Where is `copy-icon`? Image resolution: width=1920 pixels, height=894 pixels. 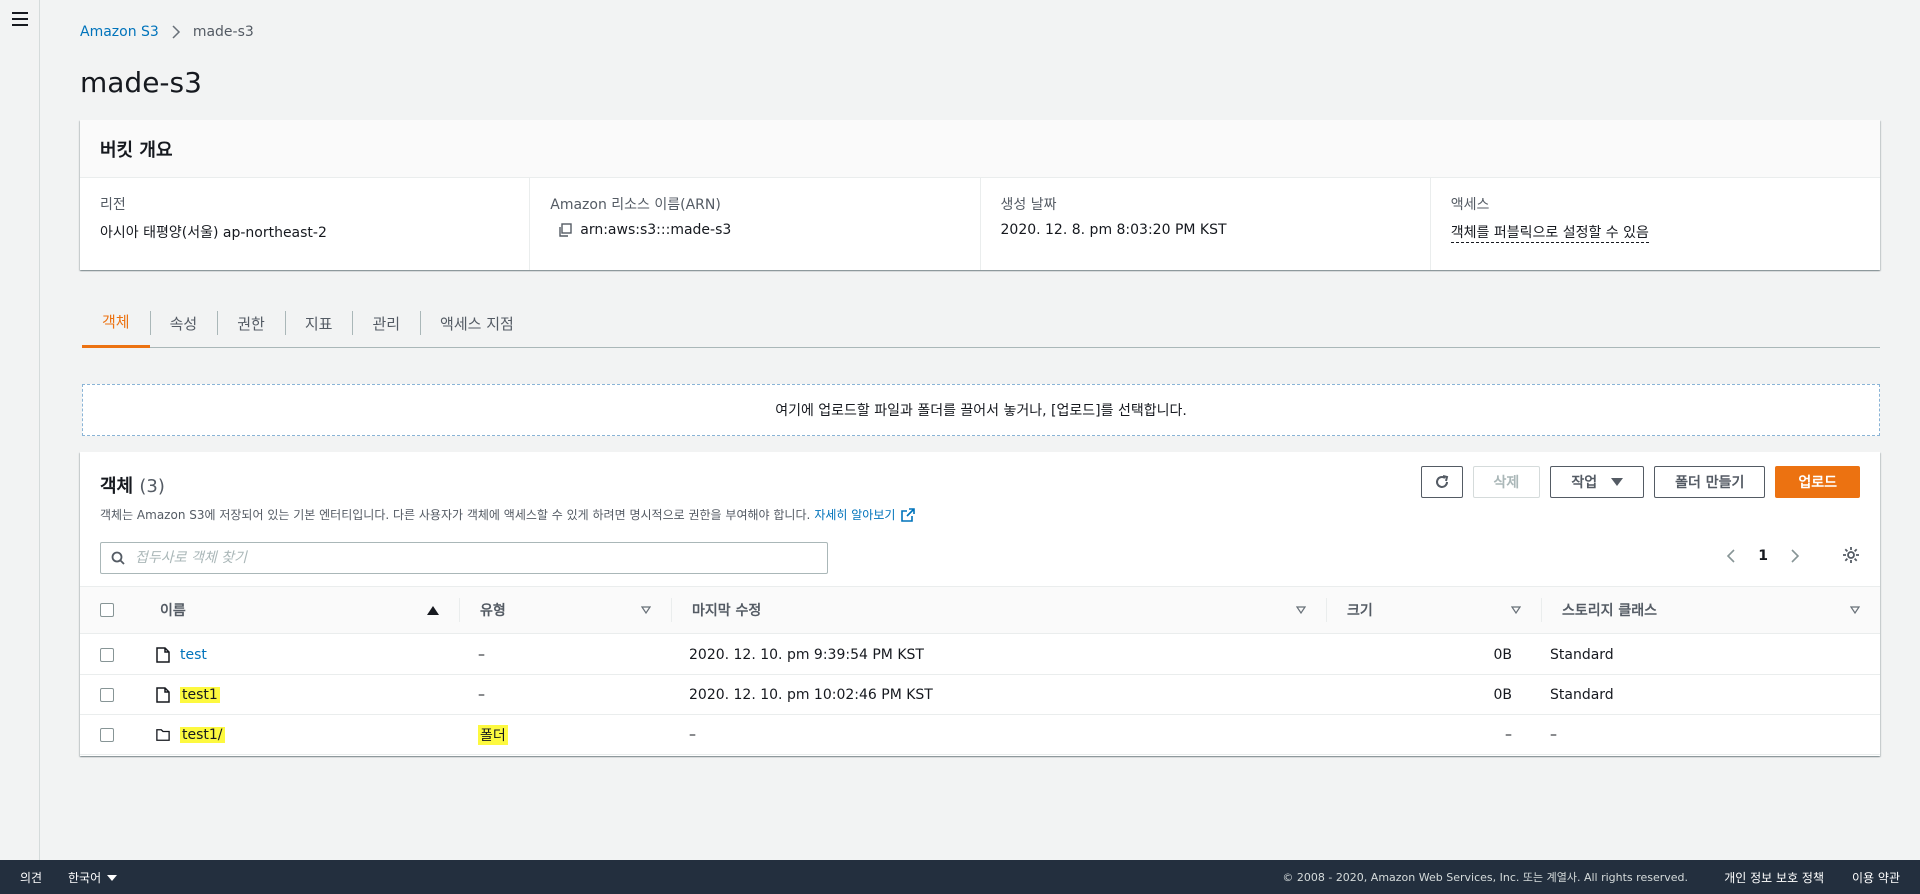 copy-icon is located at coordinates (565, 230).